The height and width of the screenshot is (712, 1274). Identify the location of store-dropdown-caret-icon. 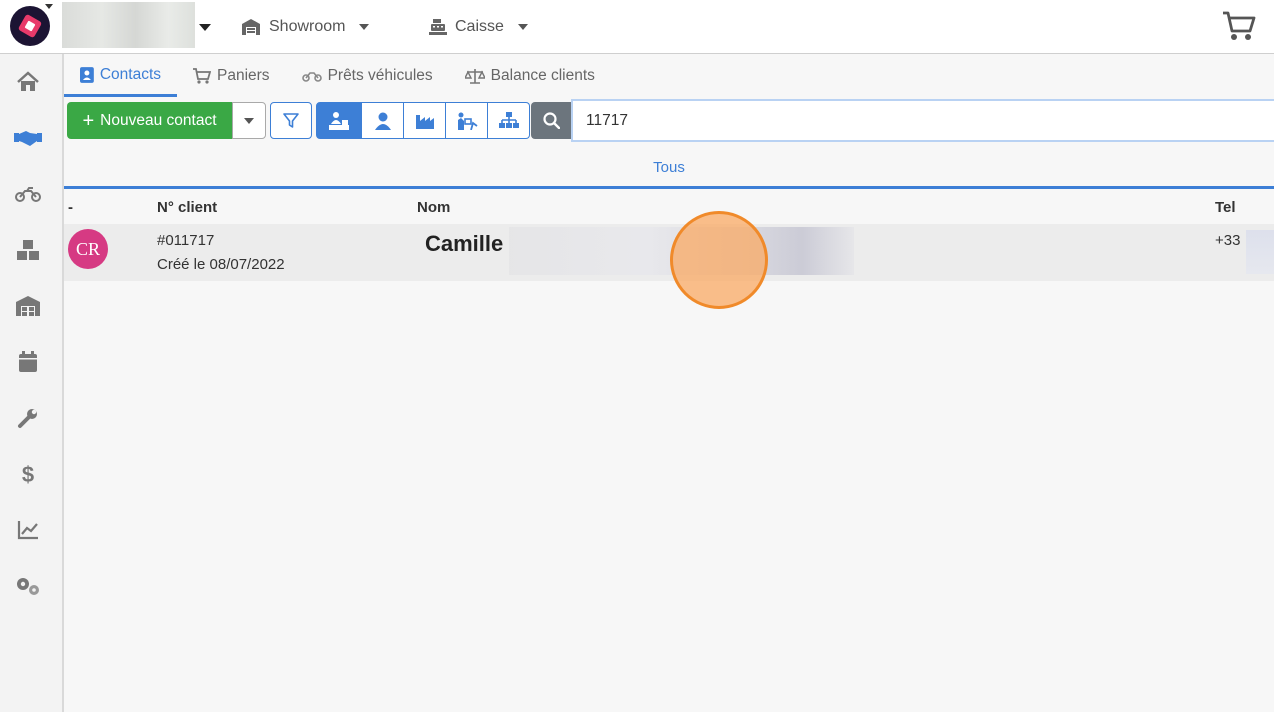
(205, 27).